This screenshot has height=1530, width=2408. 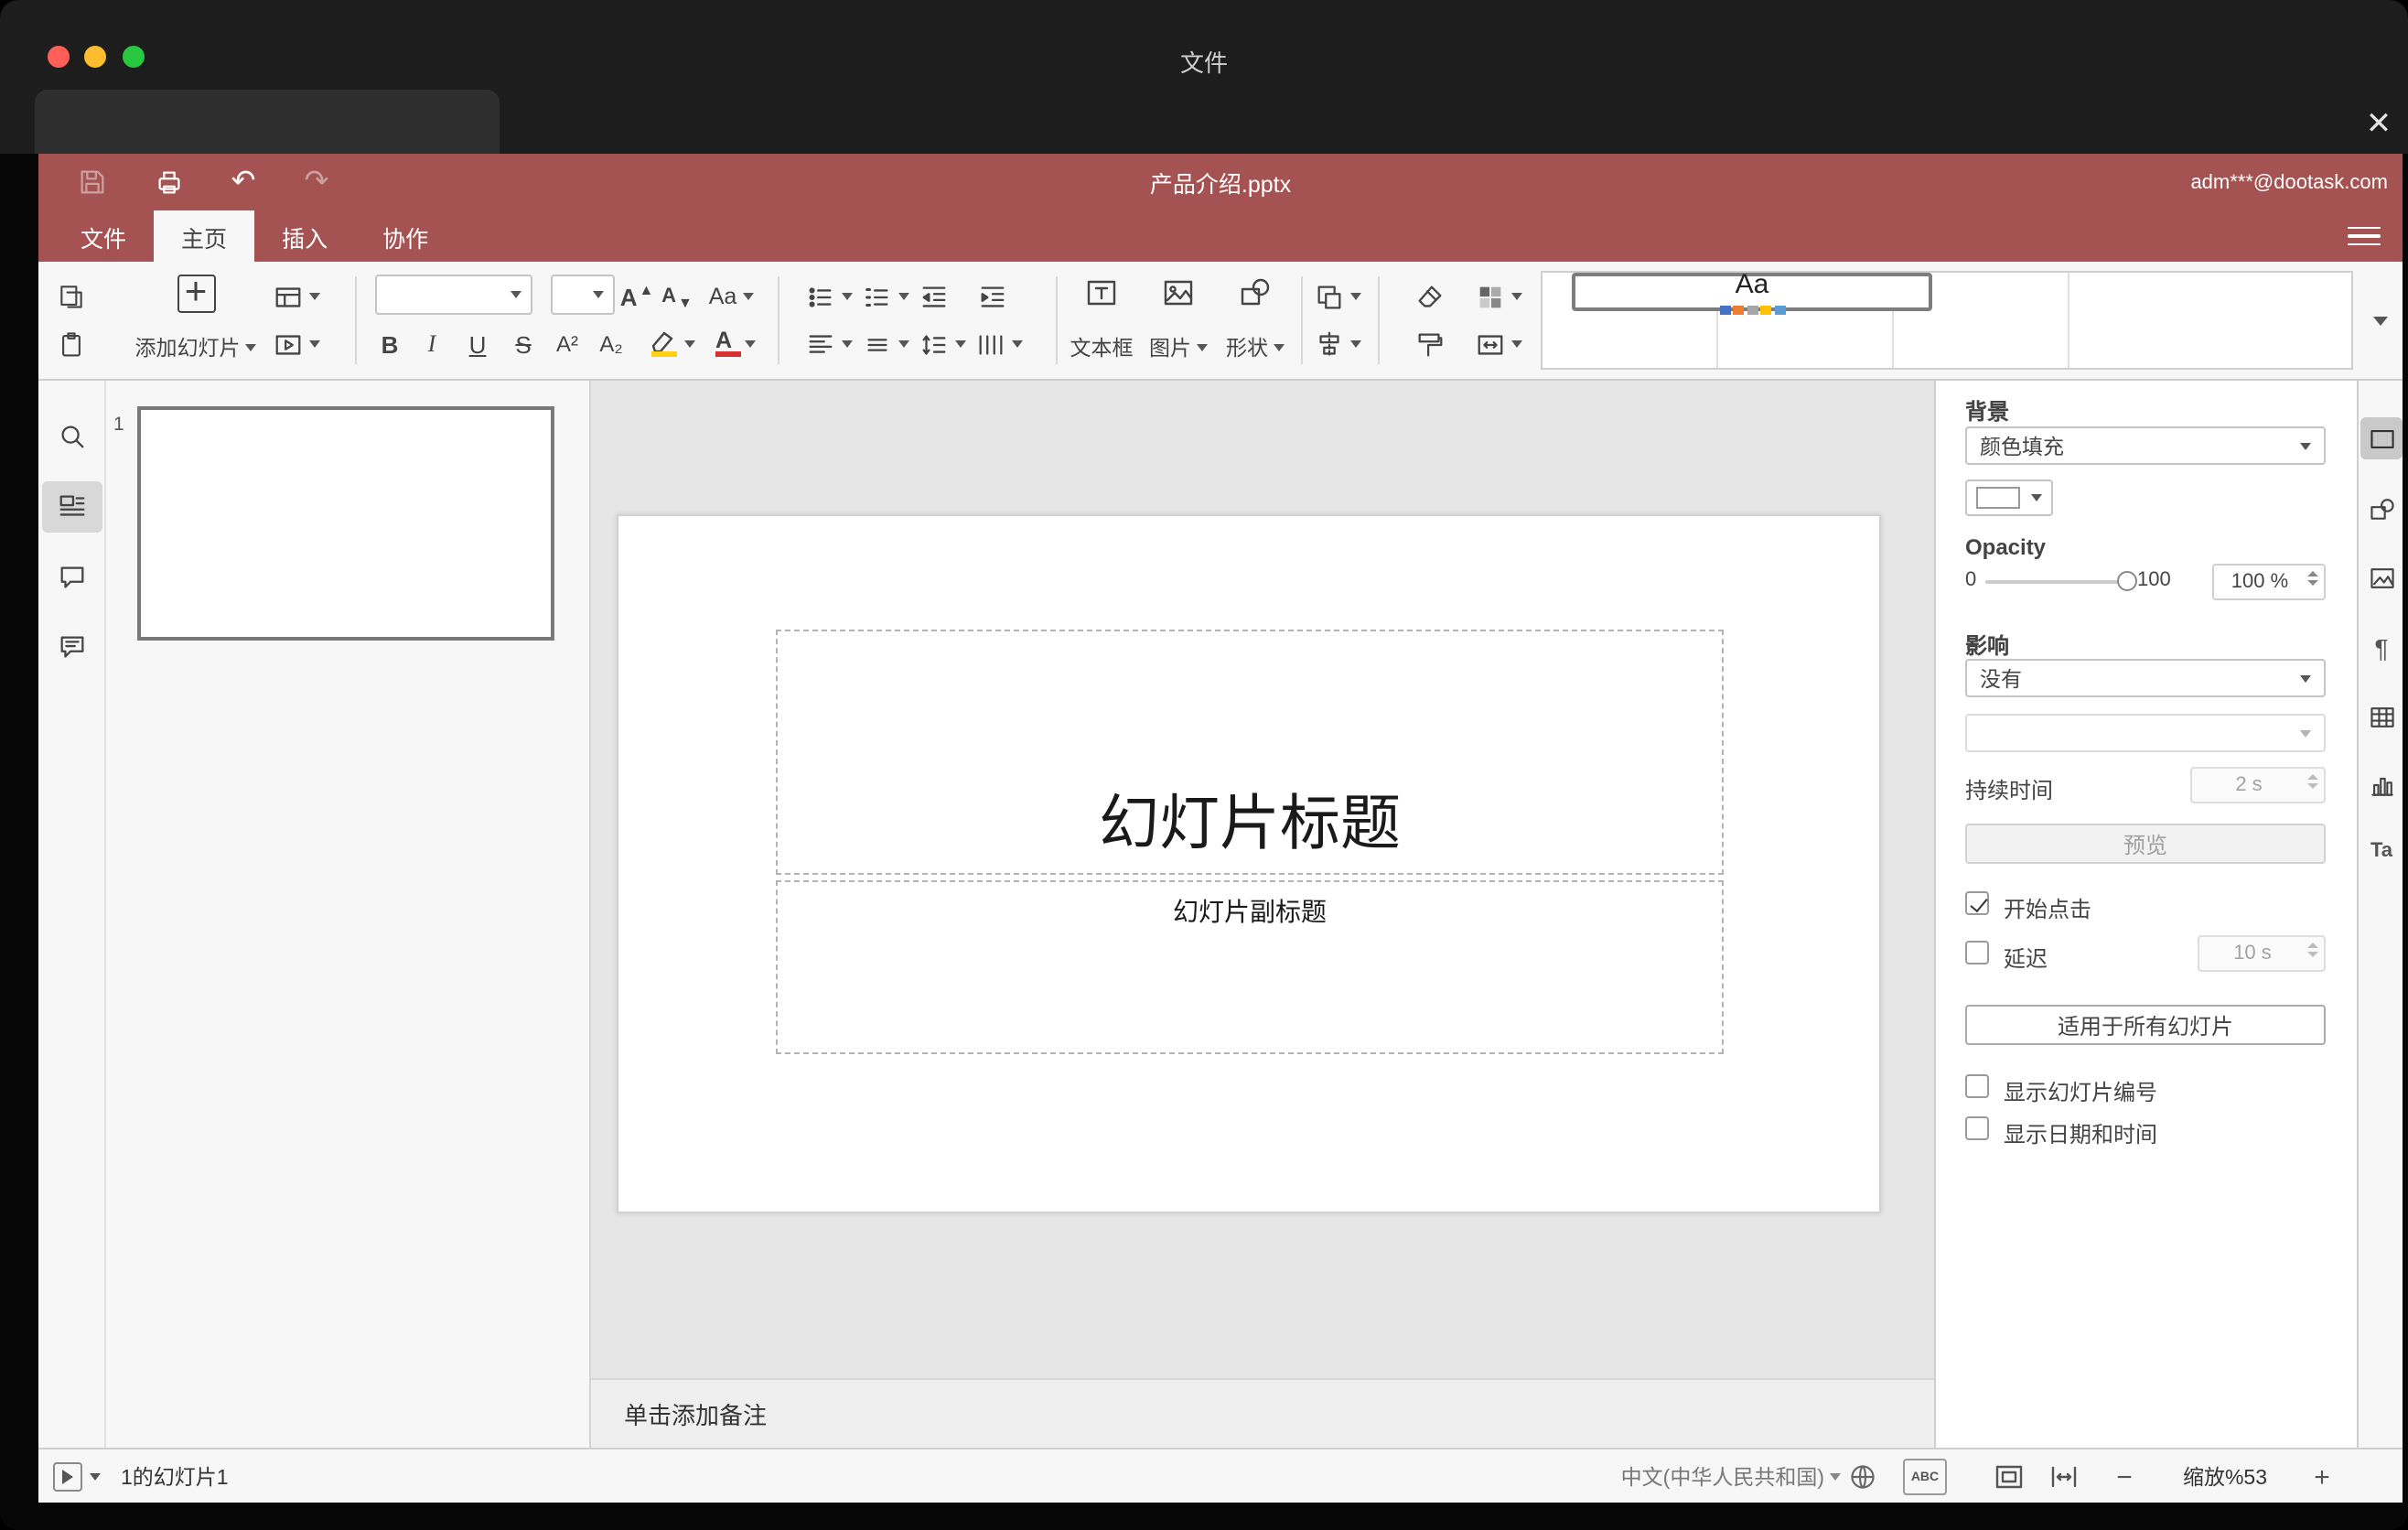 What do you see at coordinates (1722, 1476) in the screenshot?
I see `language-selector: 中文(中华人民共和国)` at bounding box center [1722, 1476].